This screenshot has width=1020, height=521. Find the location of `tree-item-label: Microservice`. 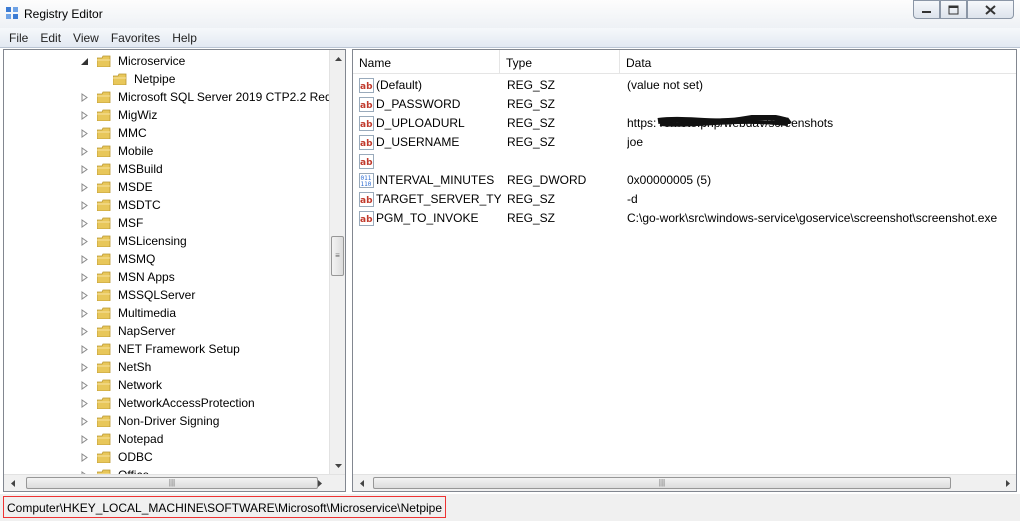

tree-item-label: Microservice is located at coordinates (152, 61).